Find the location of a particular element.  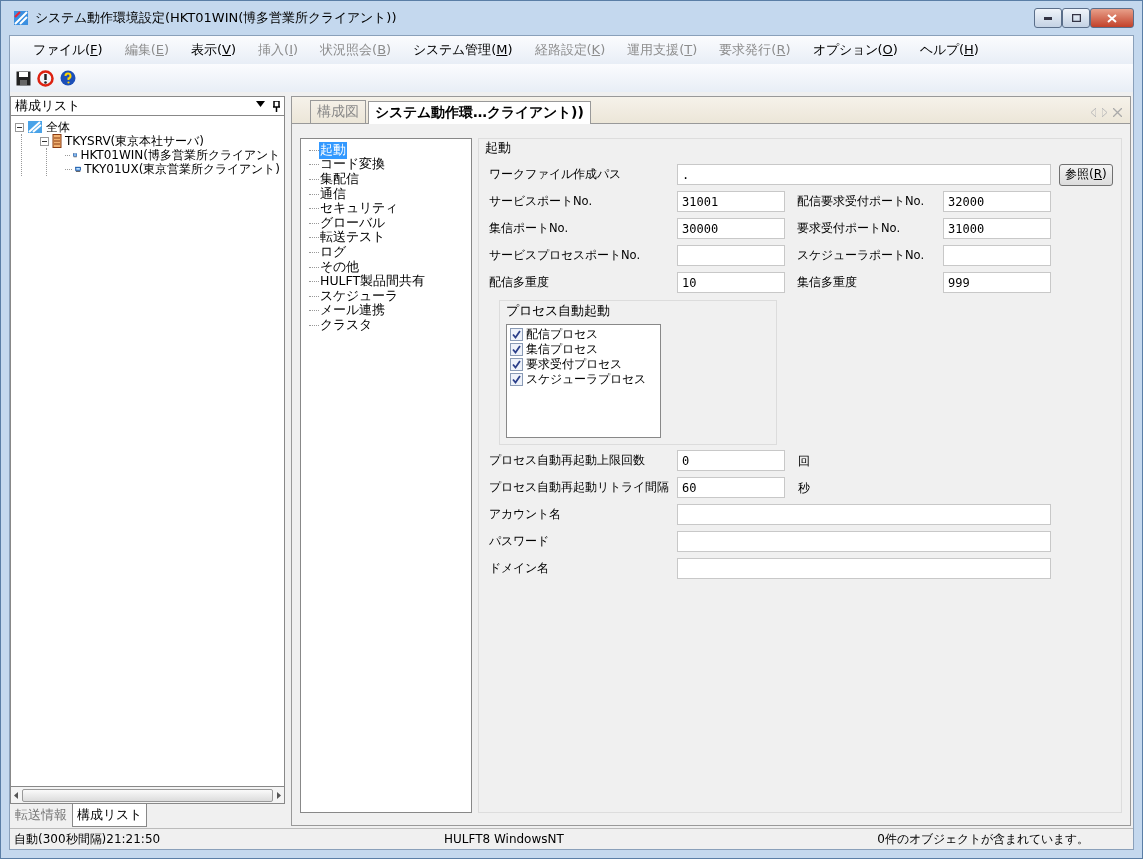

field-label: 集信多重度 is located at coordinates (827, 282).